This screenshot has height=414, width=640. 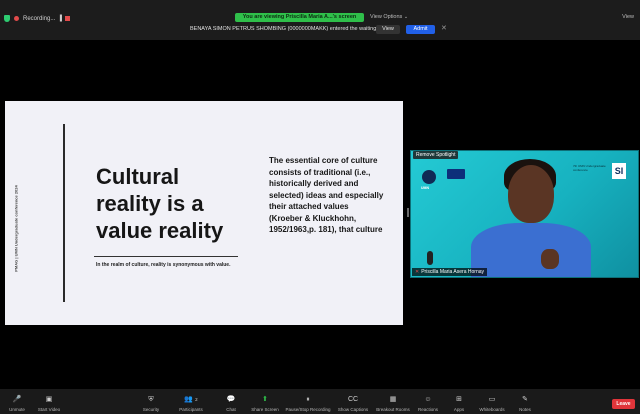 I want to click on speaker-head, so click(x=531, y=194).